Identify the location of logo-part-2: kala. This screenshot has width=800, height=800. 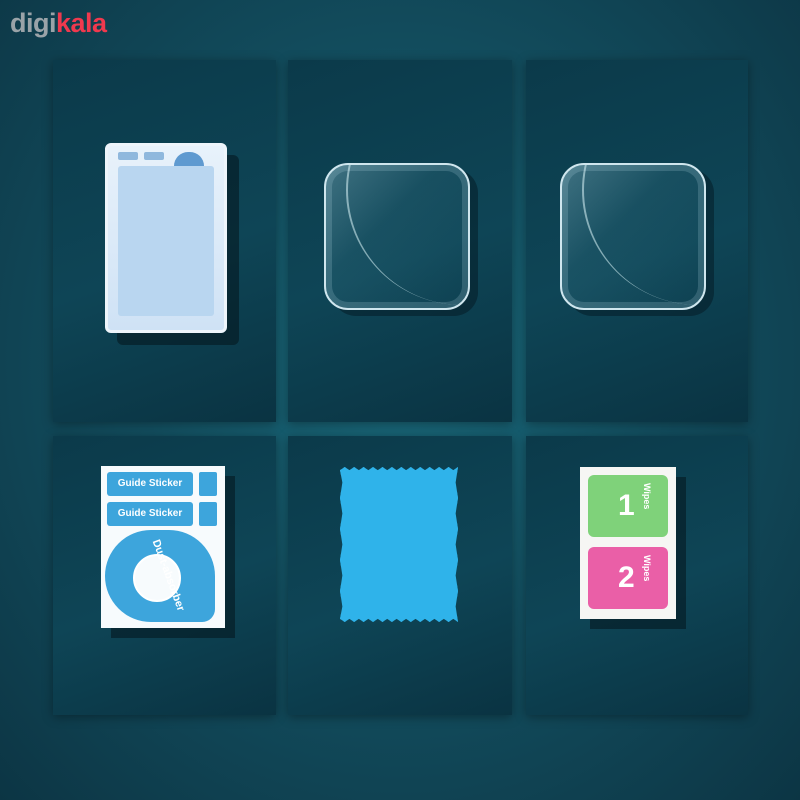
(81, 23).